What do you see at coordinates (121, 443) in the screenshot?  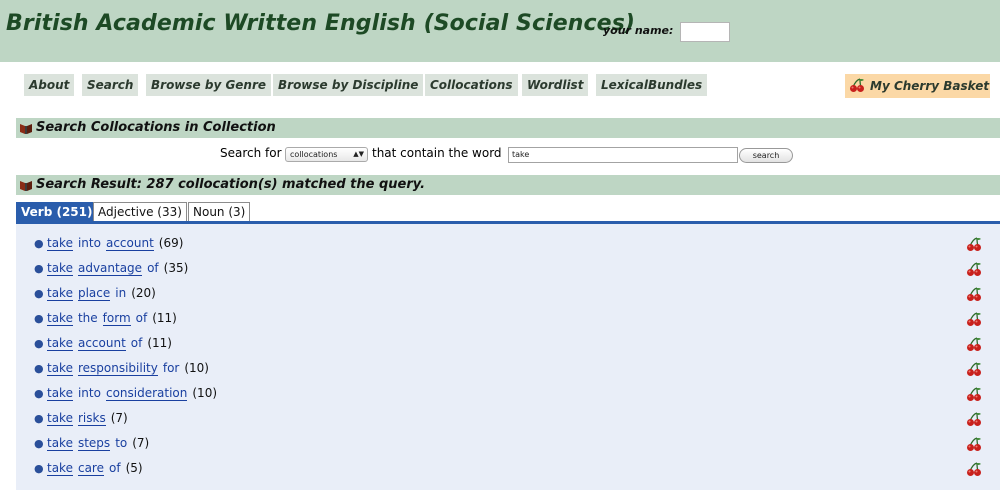 I see `collocation-word-link: to` at bounding box center [121, 443].